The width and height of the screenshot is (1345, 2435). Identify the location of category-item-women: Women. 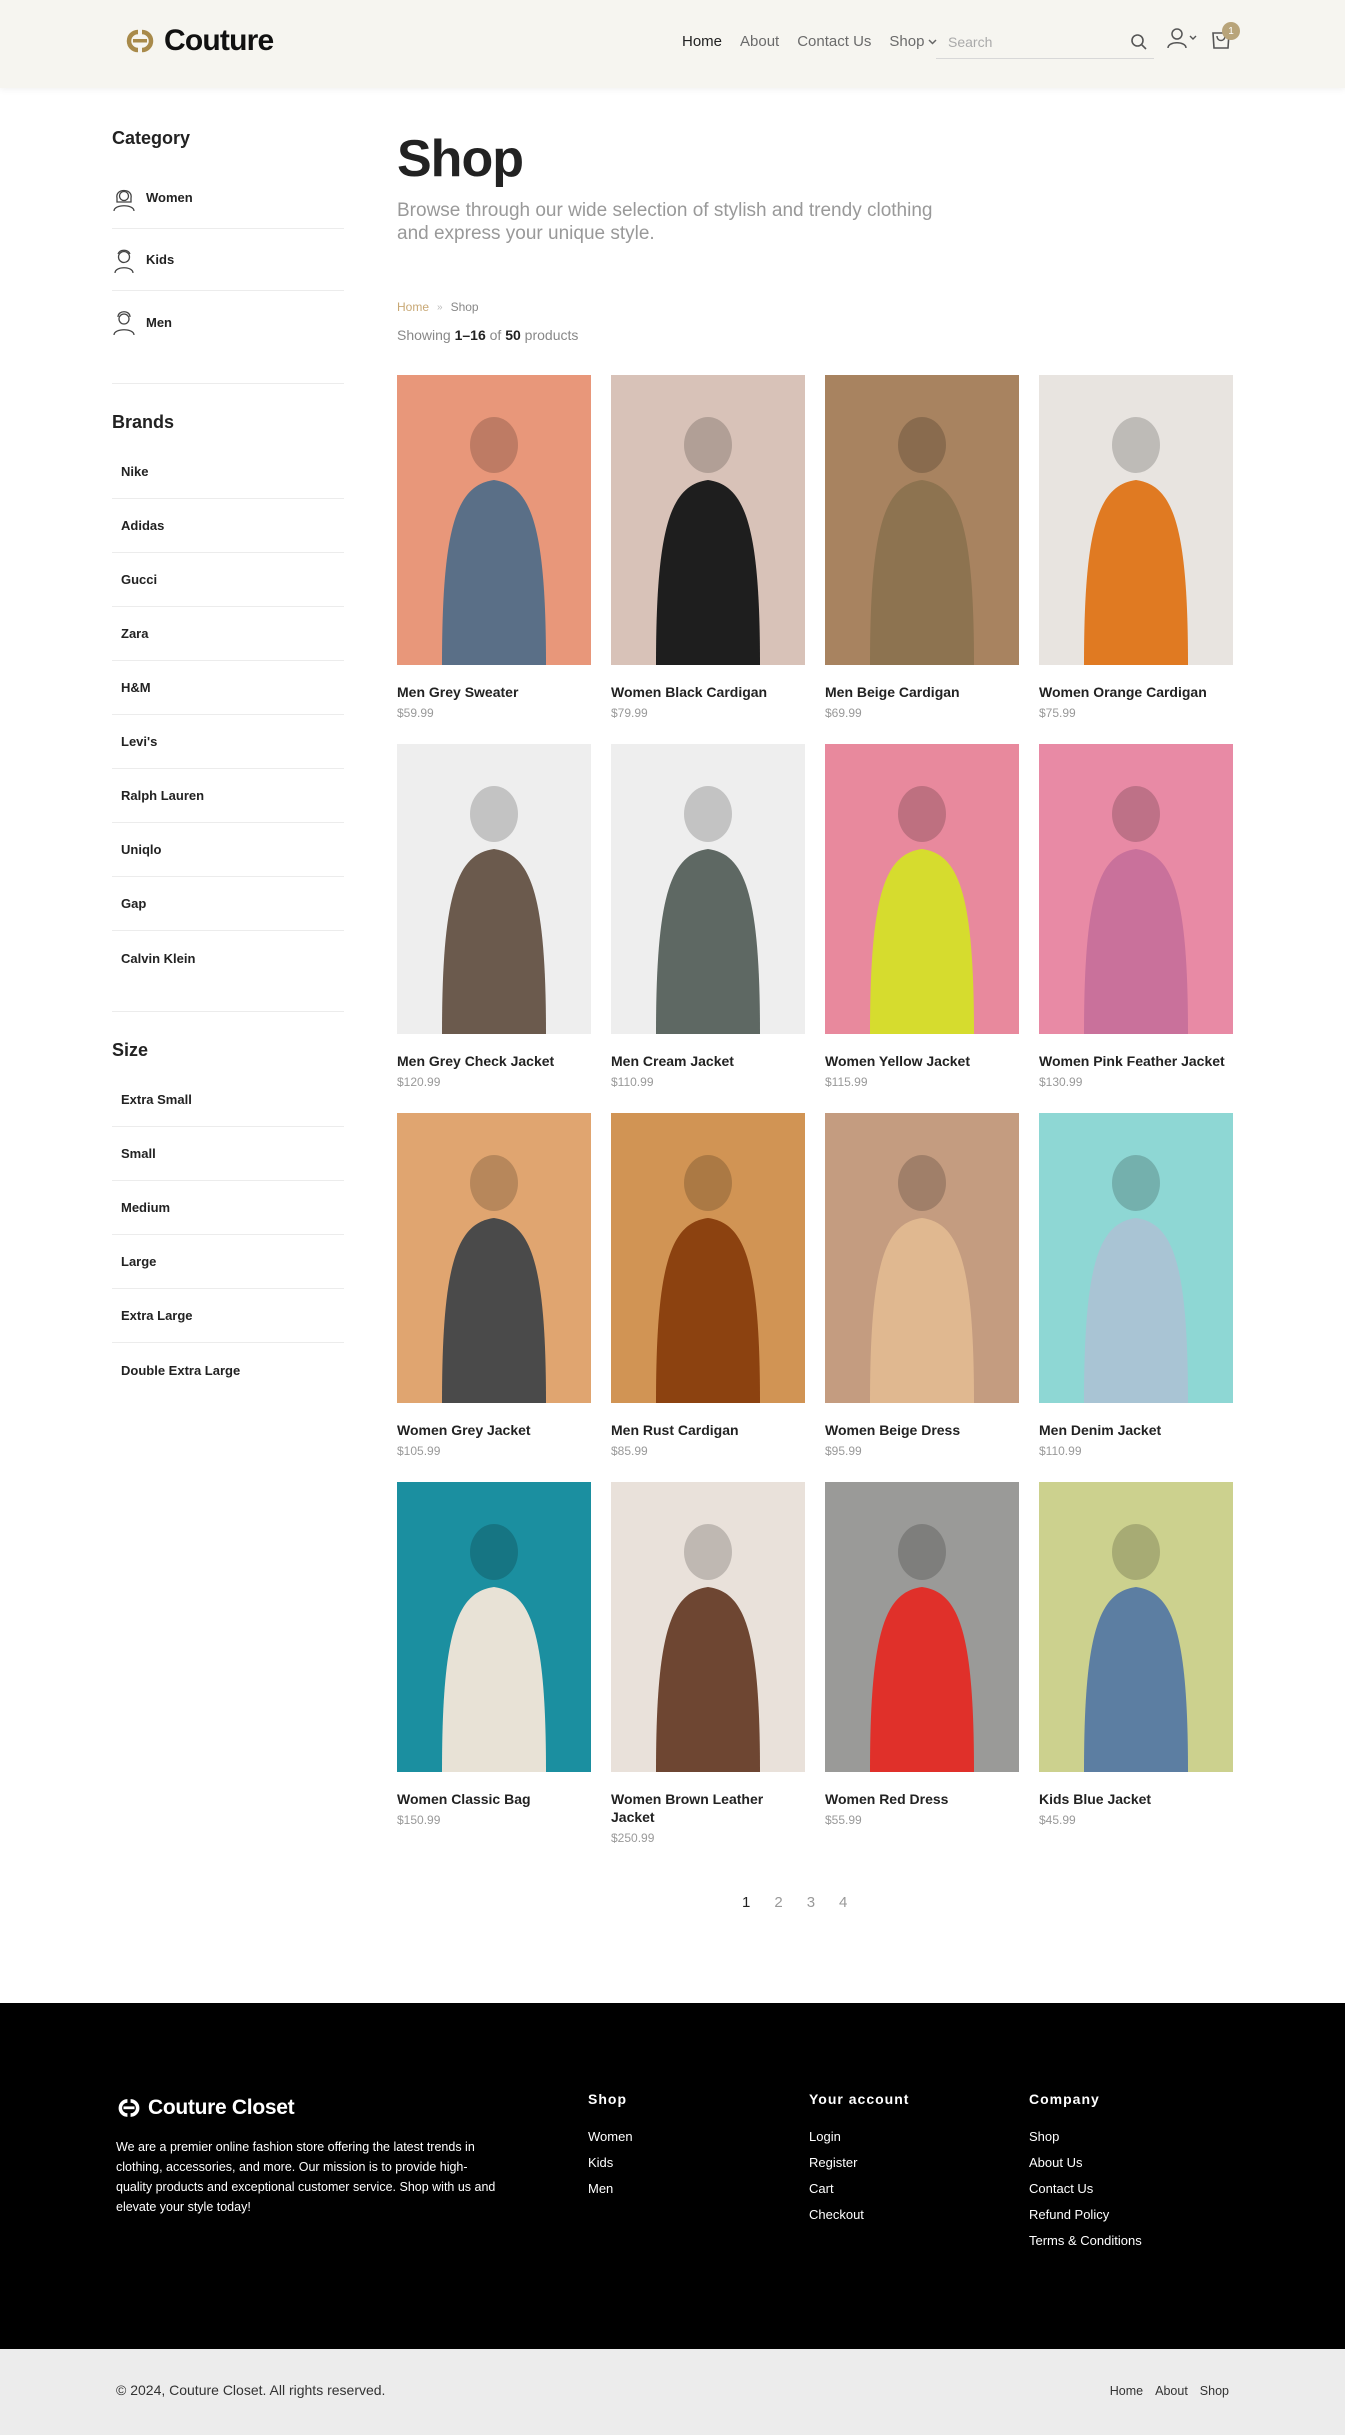
(228, 198).